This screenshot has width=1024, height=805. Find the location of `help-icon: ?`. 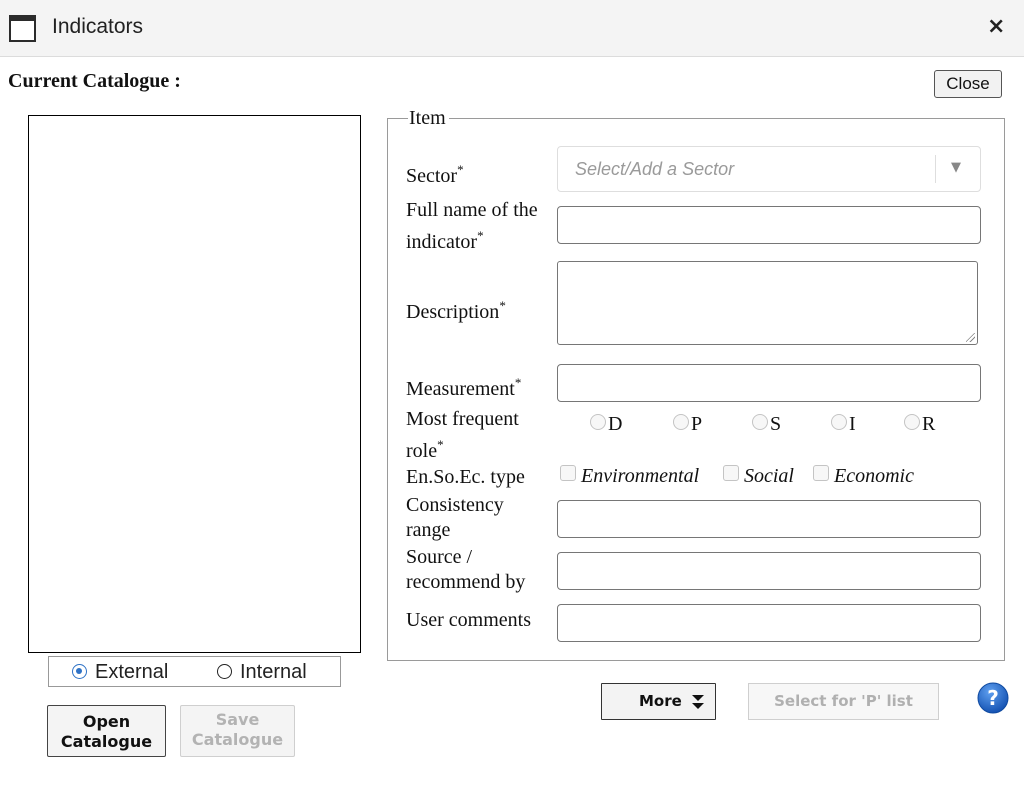

help-icon: ? is located at coordinates (993, 698).